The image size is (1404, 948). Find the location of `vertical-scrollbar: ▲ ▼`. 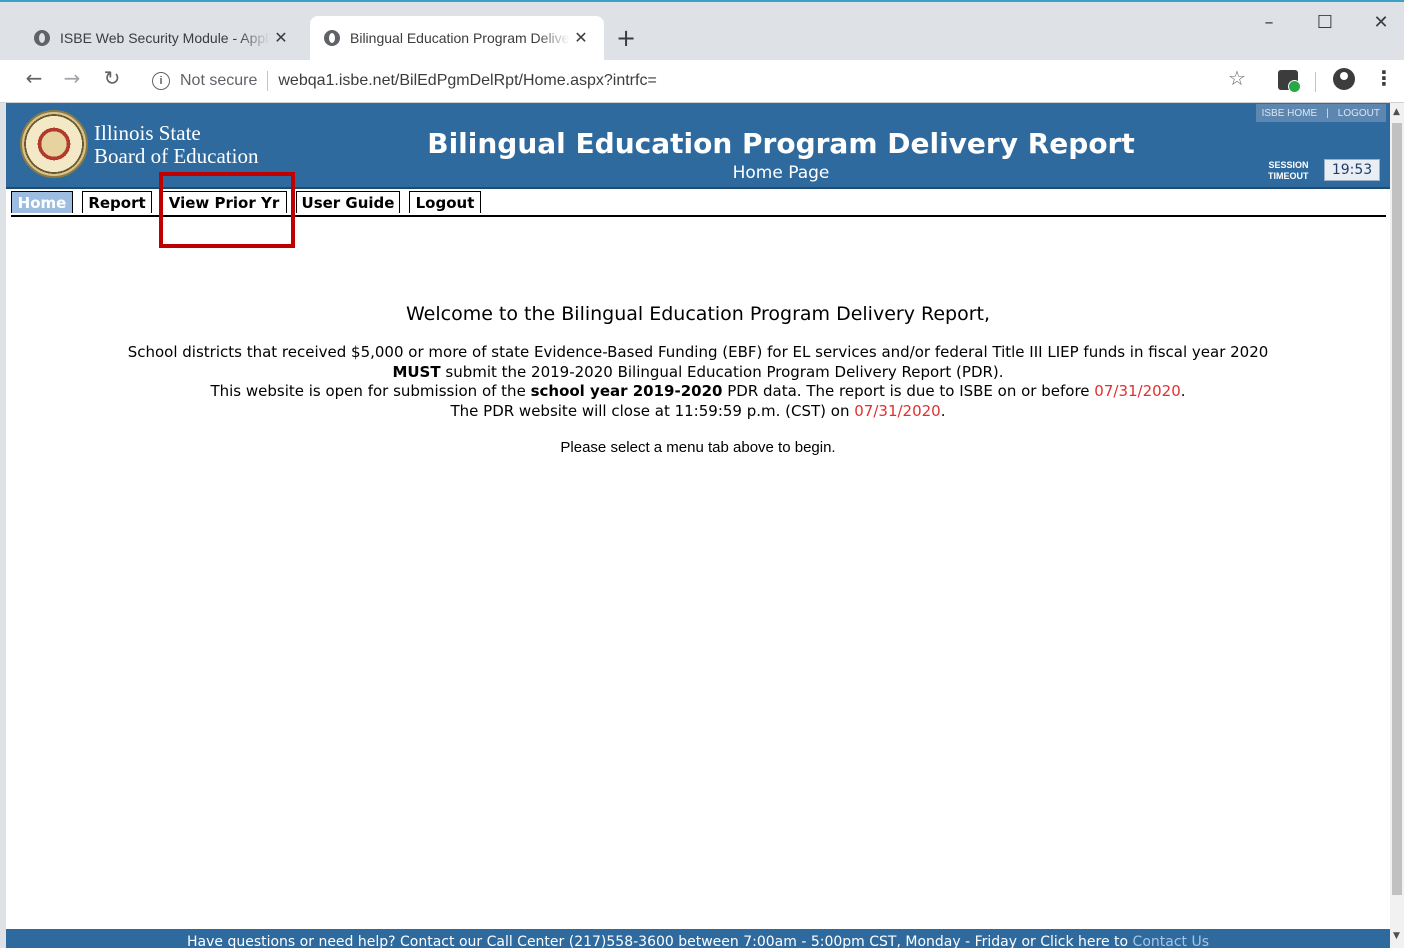

vertical-scrollbar: ▲ ▼ is located at coordinates (1397, 525).